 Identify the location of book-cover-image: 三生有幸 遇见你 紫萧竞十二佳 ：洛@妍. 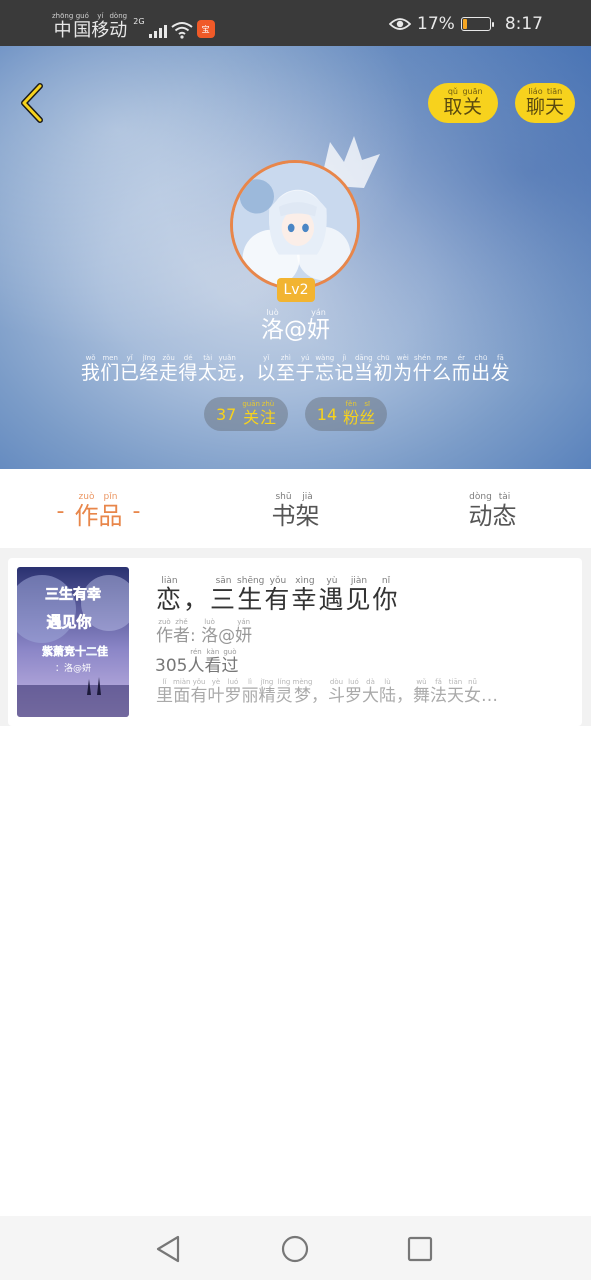
(73, 642).